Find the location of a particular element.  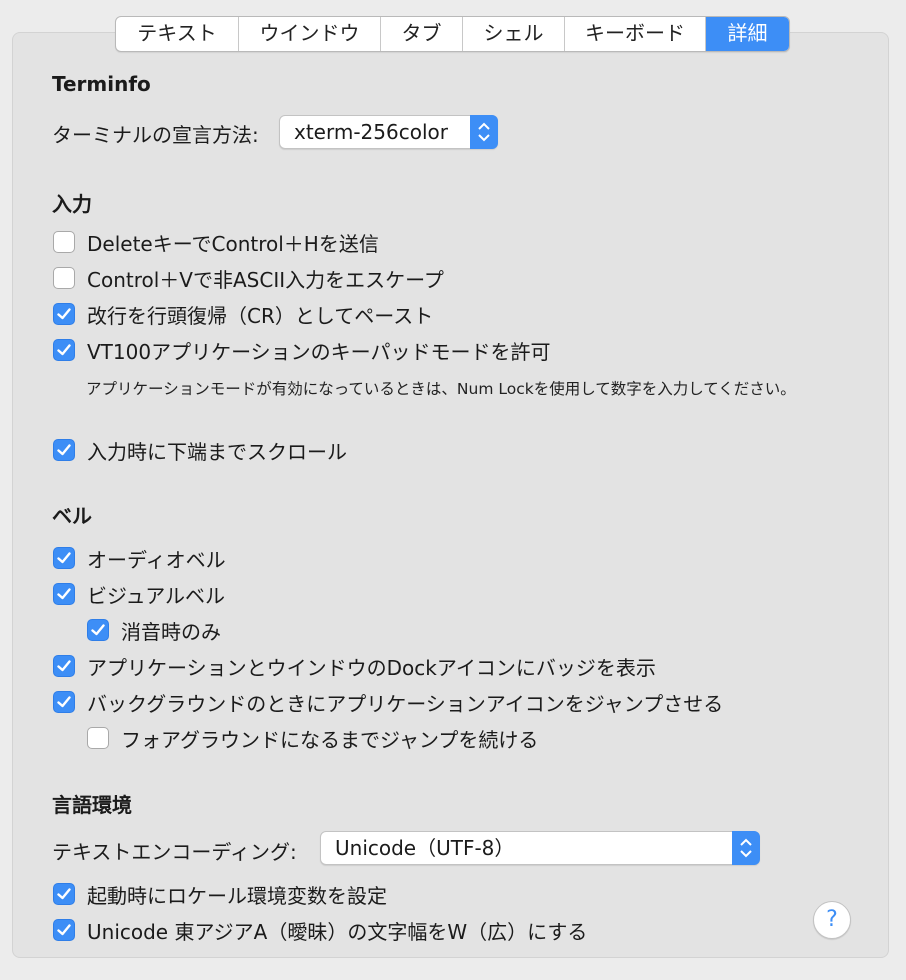

option-vt100-keypad-mode: VT100アプリケーションのキーパッドモードを許可 is located at coordinates (302, 350).